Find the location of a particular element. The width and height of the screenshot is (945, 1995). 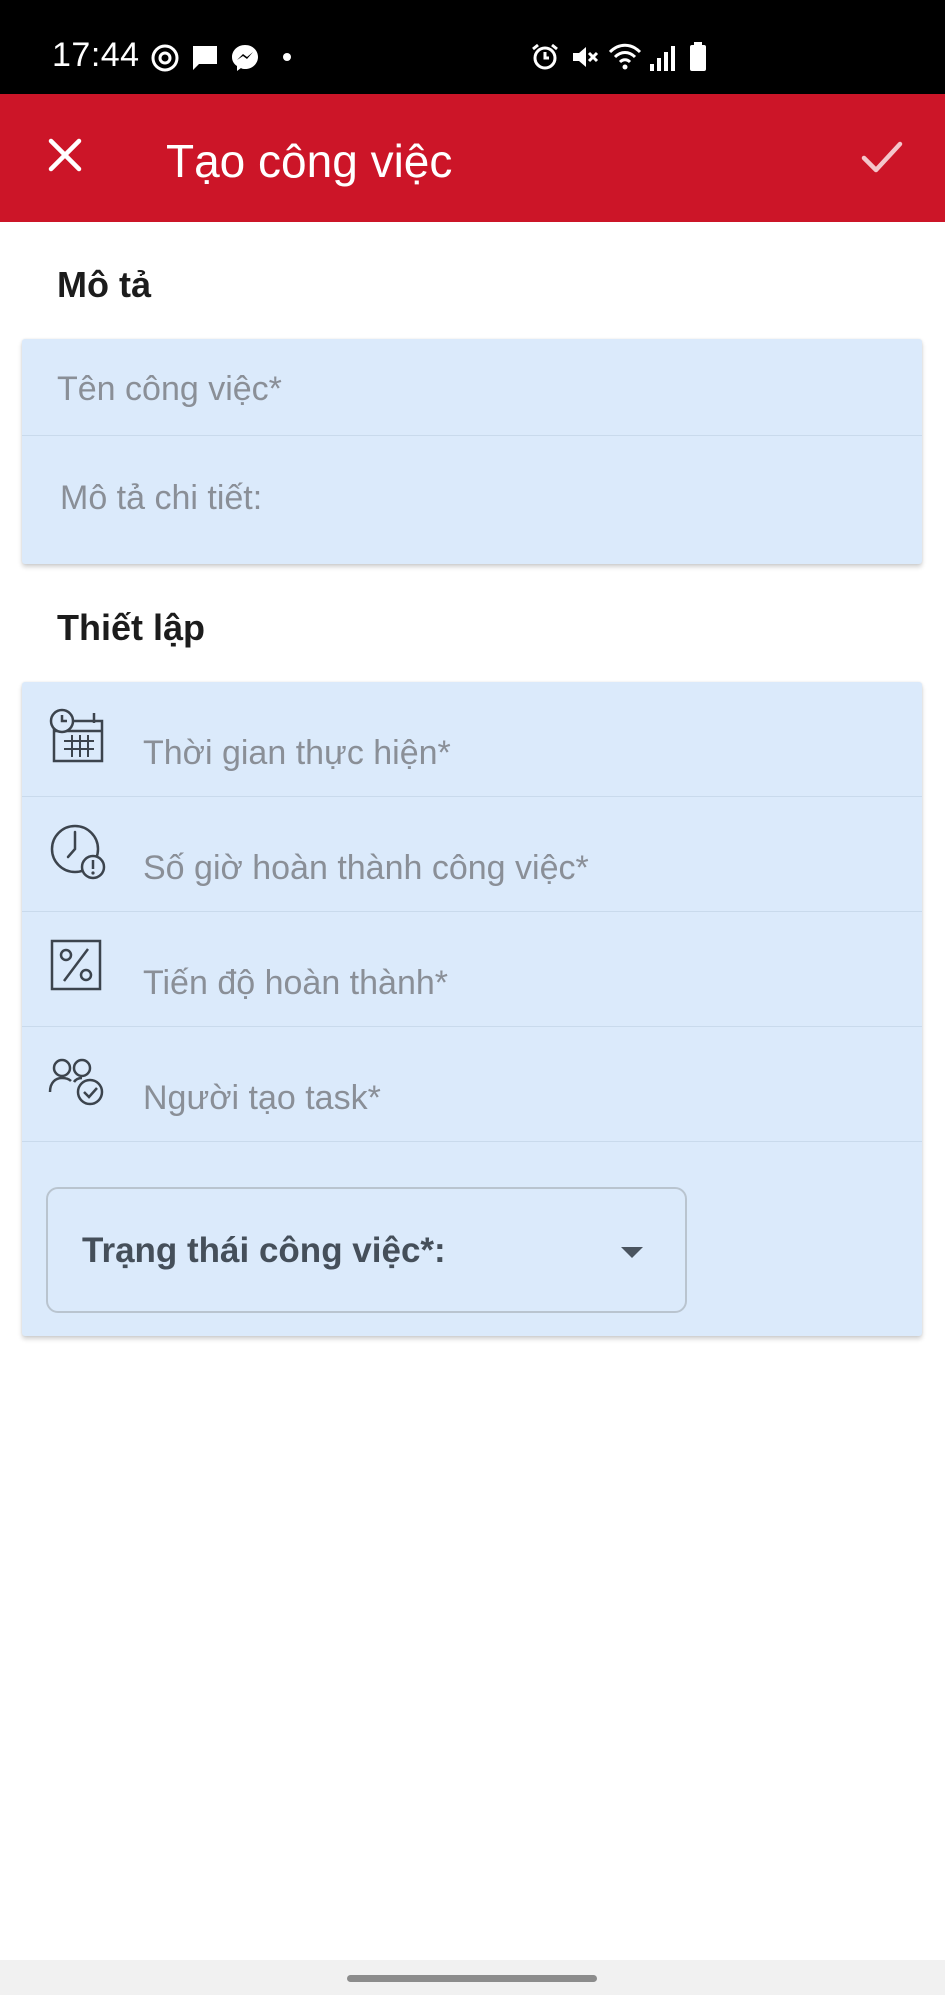

dropdown-arrow-icon is located at coordinates (632, 1252).